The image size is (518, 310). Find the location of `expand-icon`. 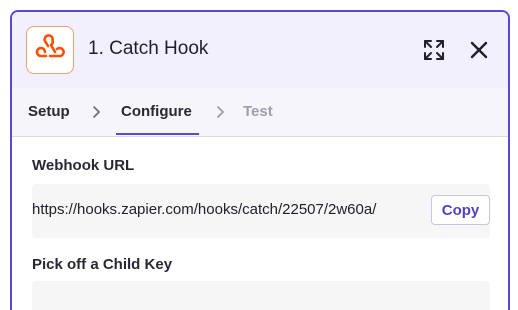

expand-icon is located at coordinates (434, 50).